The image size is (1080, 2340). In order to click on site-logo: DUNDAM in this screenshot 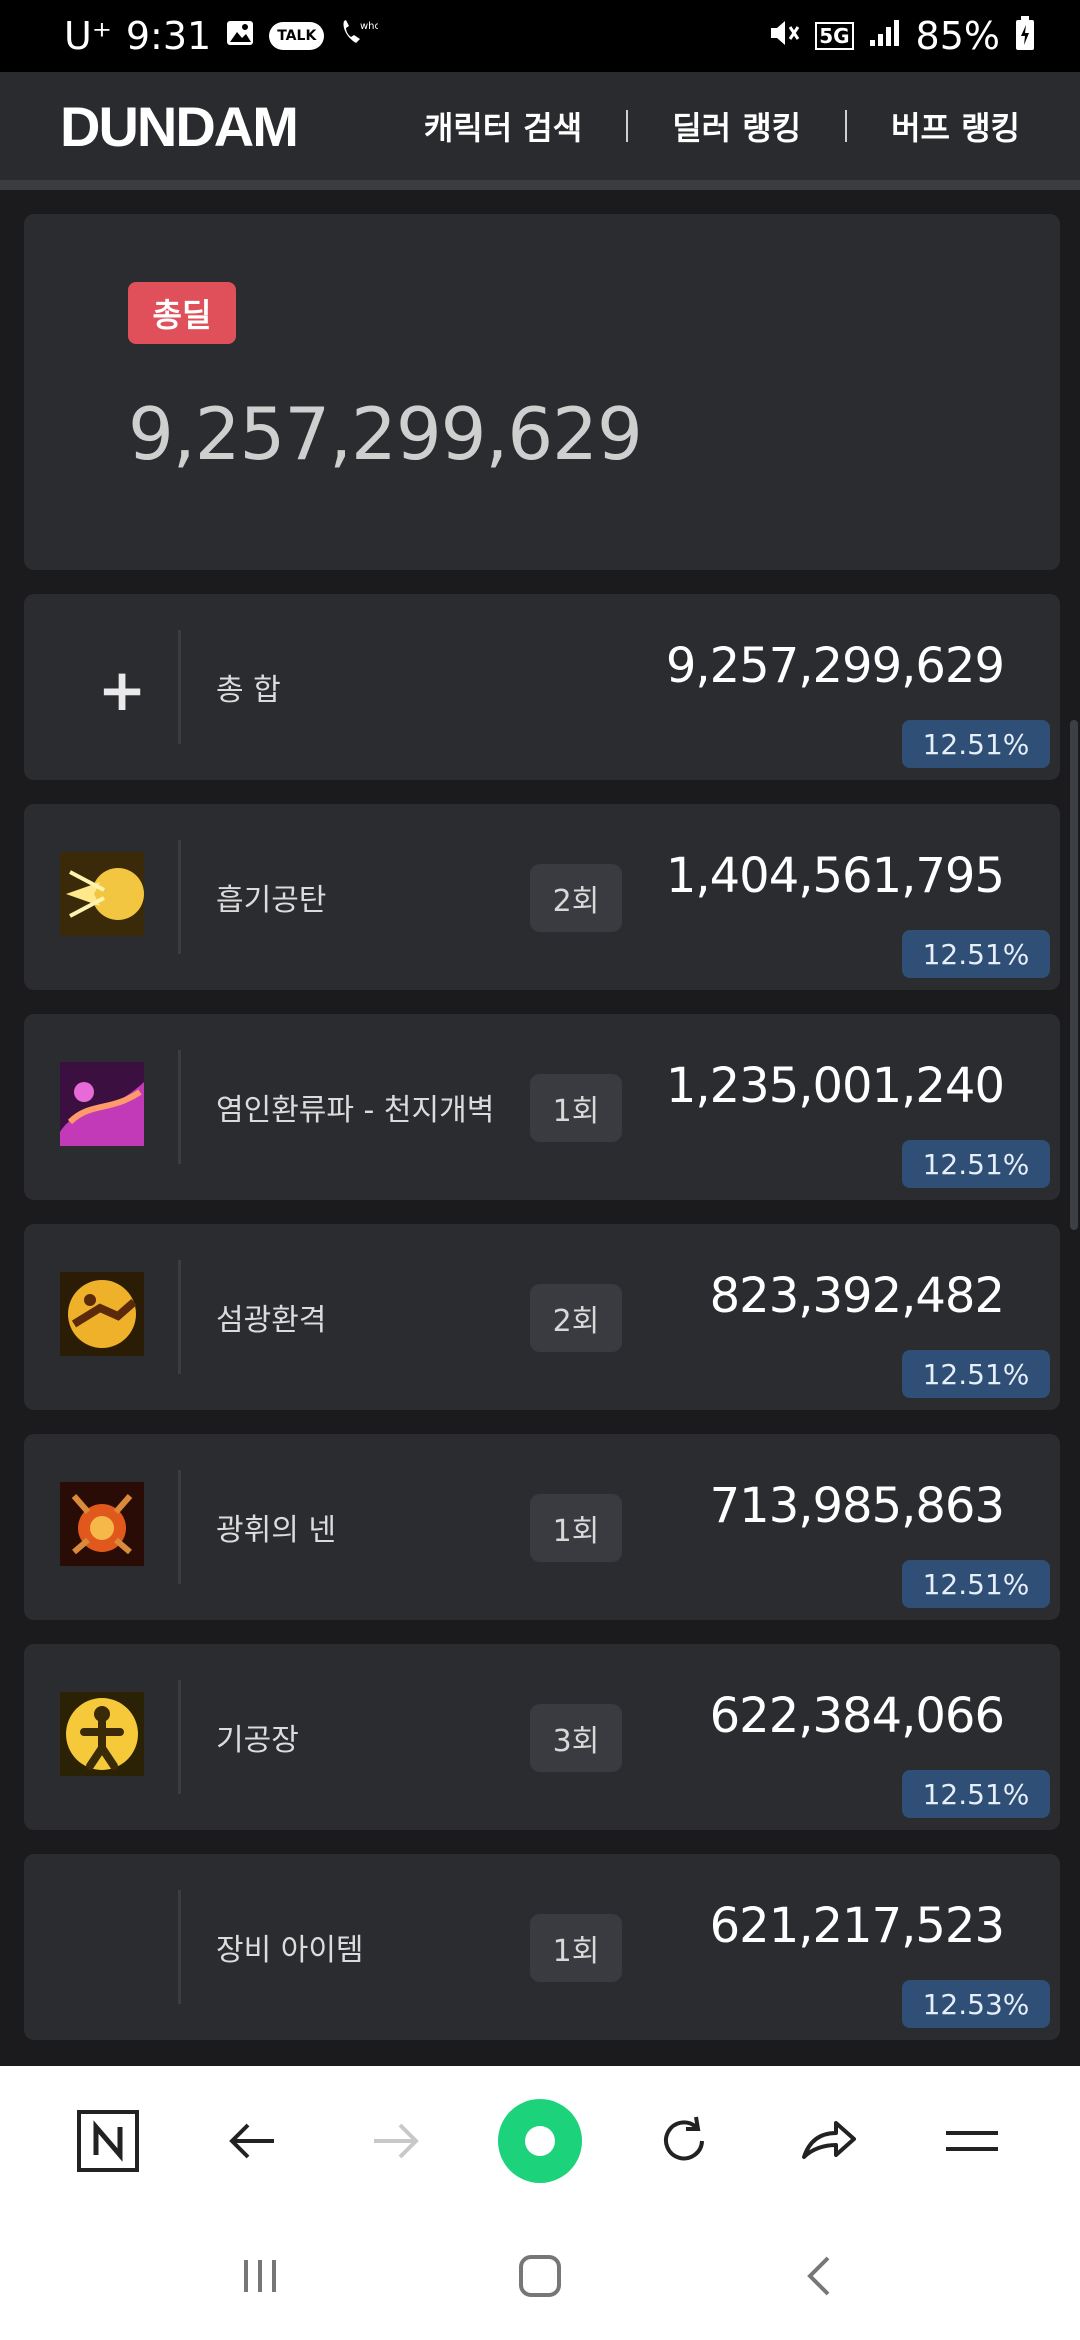, I will do `click(179, 126)`.